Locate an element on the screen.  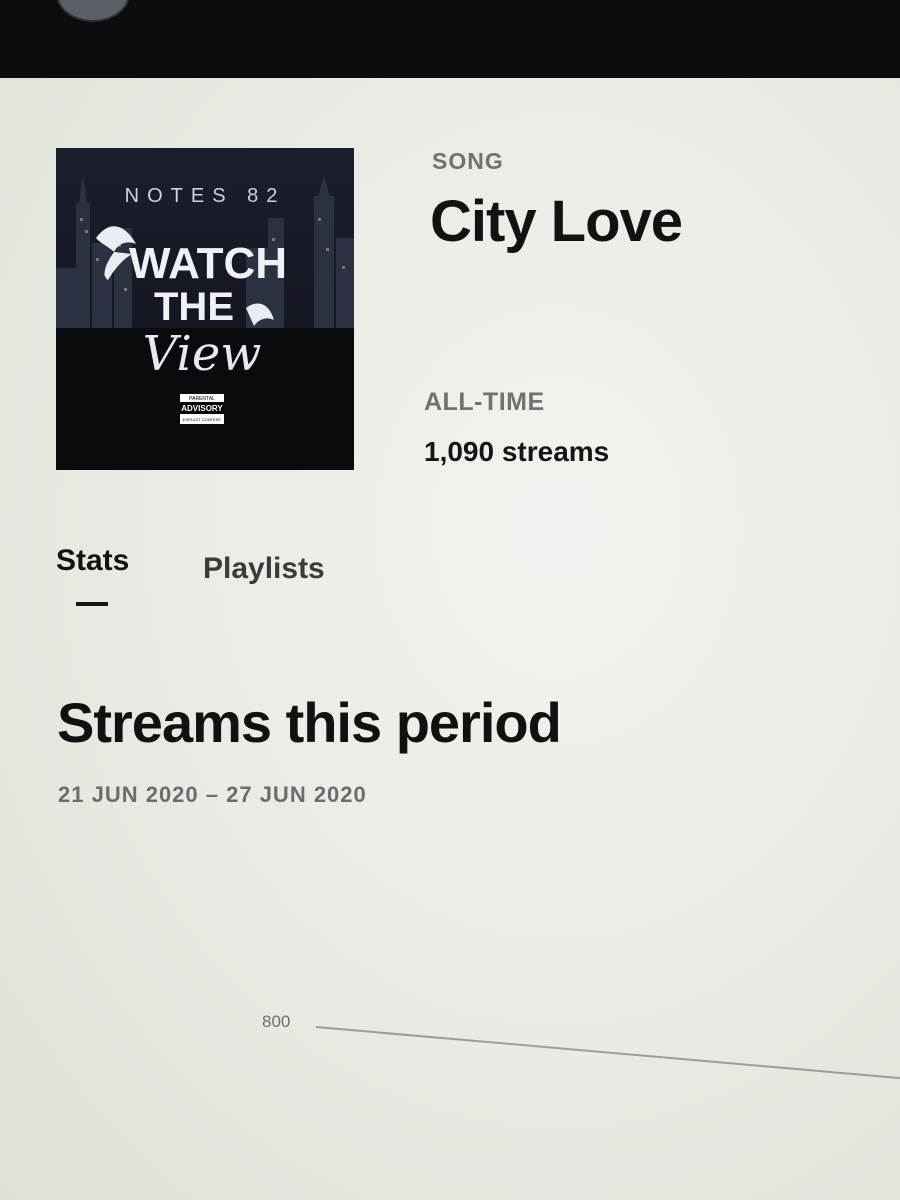
svg-text: PARENTAL is located at coordinates (202, 399).